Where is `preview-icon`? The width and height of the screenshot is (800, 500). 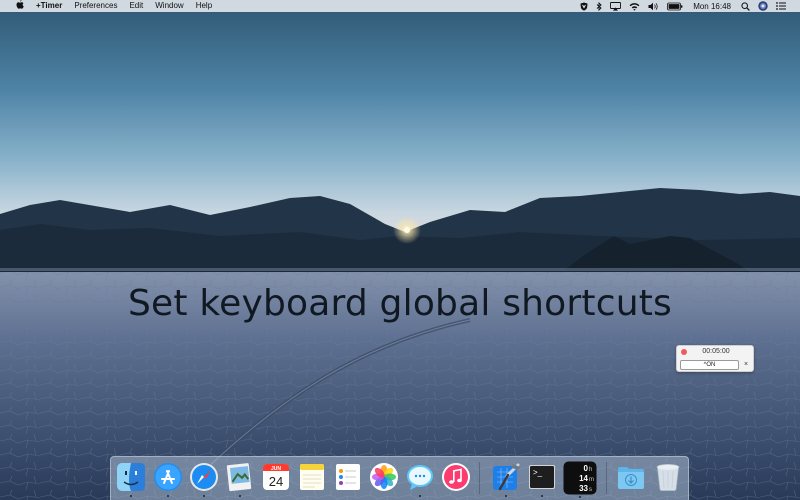
preview-icon is located at coordinates (239, 477).